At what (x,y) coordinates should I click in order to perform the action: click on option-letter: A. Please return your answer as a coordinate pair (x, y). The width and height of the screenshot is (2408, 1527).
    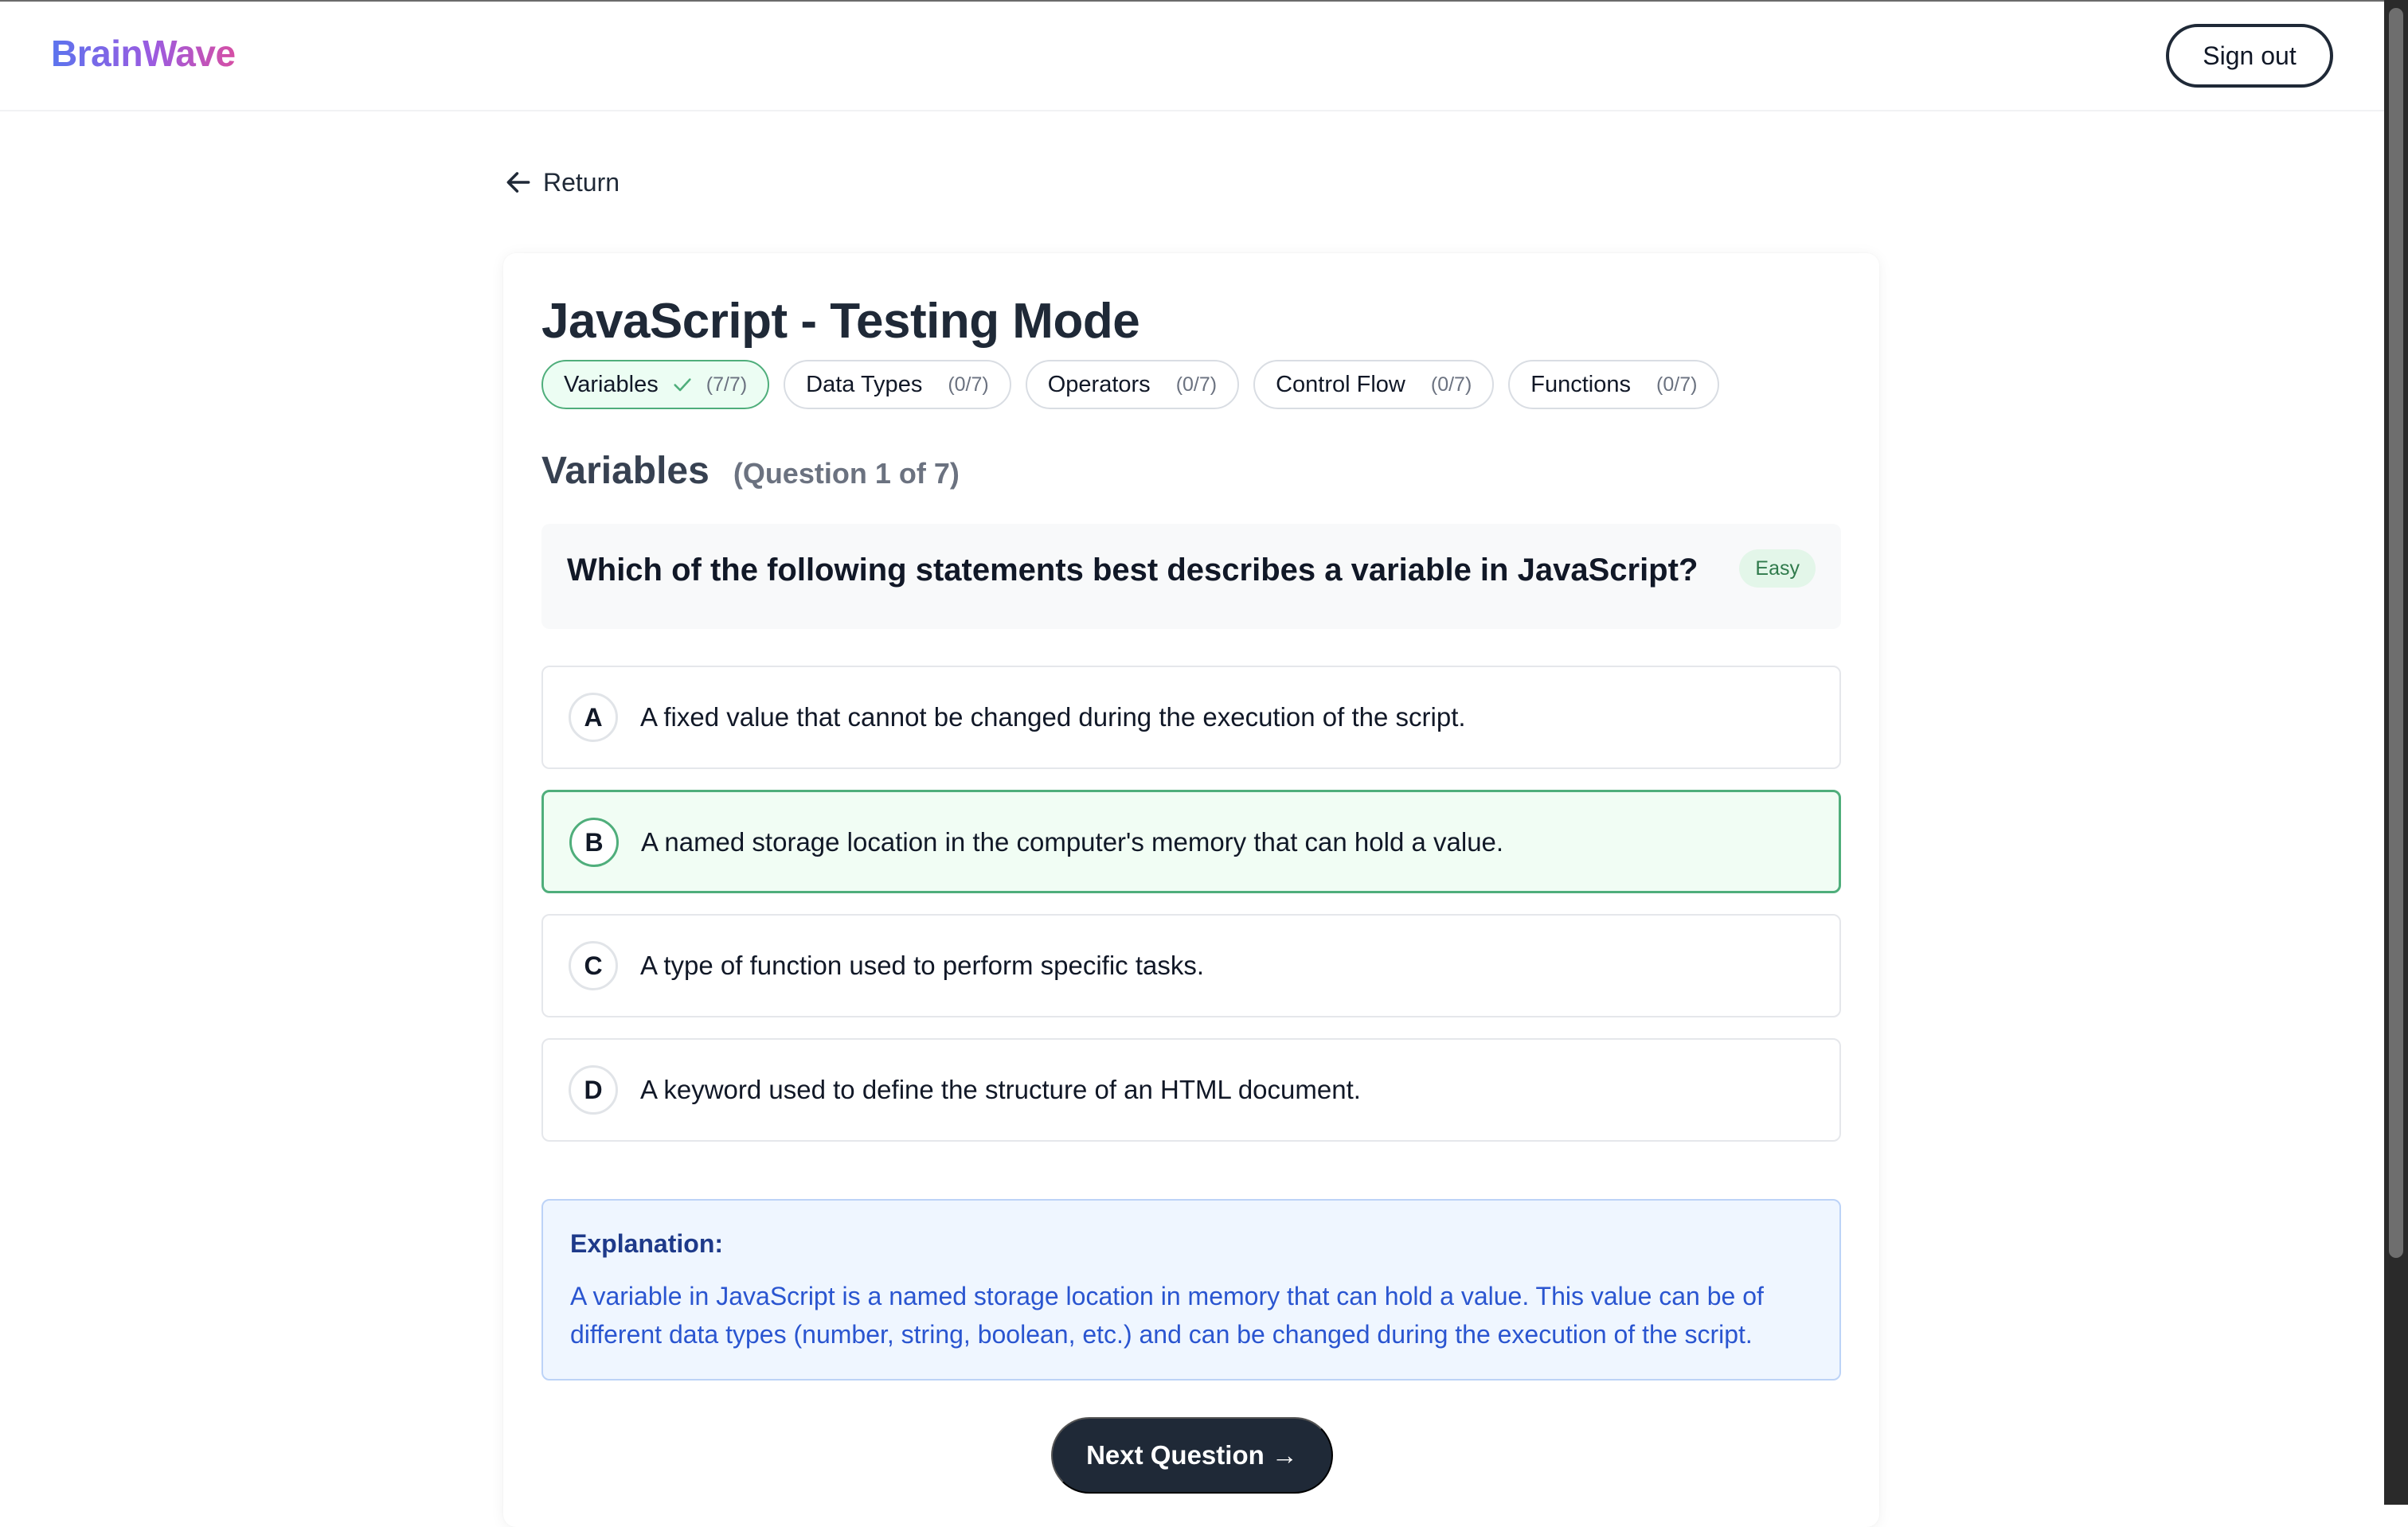
    Looking at the image, I should click on (593, 717).